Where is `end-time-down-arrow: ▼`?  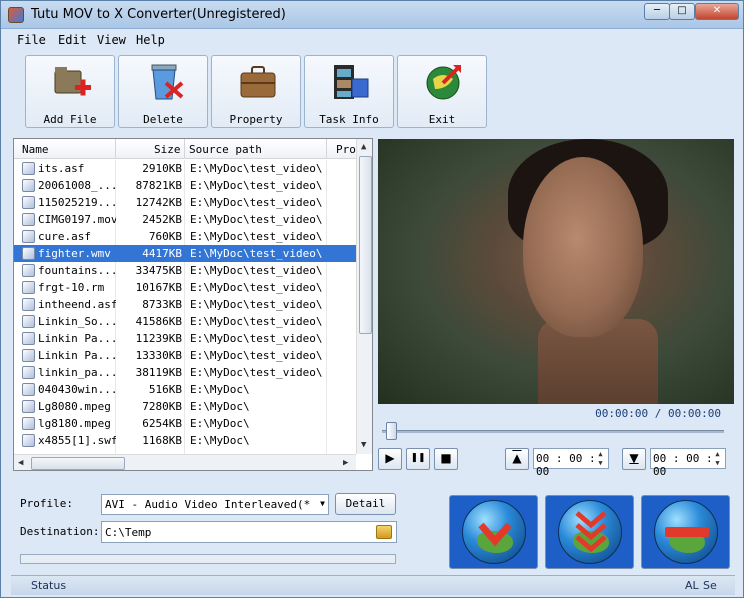 end-time-down-arrow: ▼ is located at coordinates (717, 463).